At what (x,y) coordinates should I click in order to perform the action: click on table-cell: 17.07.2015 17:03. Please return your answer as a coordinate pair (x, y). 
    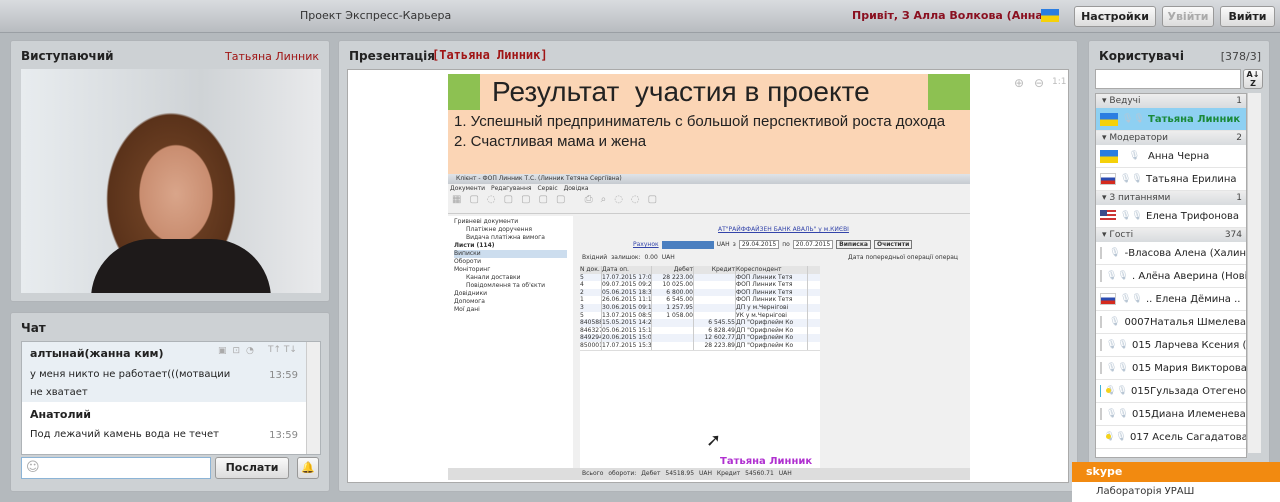
    Looking at the image, I should click on (627, 277).